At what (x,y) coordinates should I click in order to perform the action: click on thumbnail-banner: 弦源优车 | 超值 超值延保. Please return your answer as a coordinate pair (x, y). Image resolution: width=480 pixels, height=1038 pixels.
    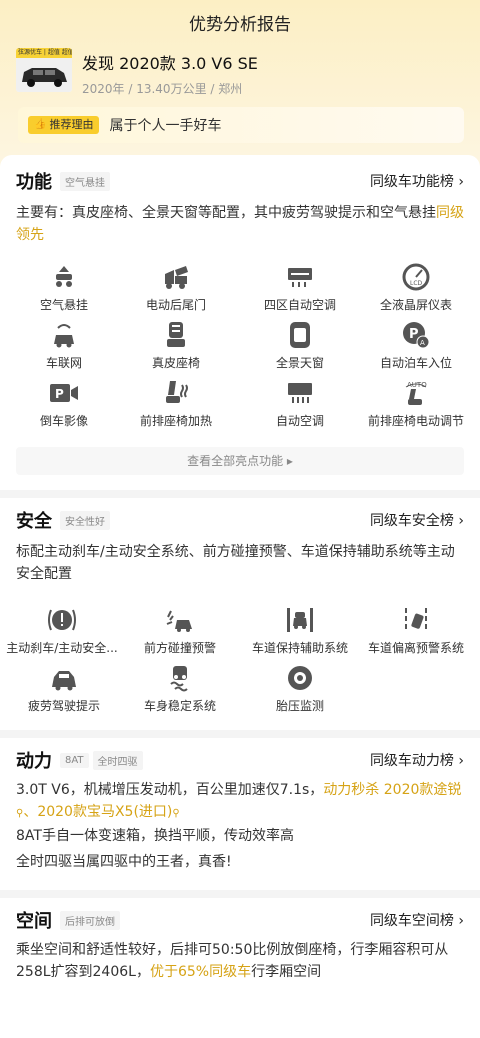
    Looking at the image, I should click on (44, 53).